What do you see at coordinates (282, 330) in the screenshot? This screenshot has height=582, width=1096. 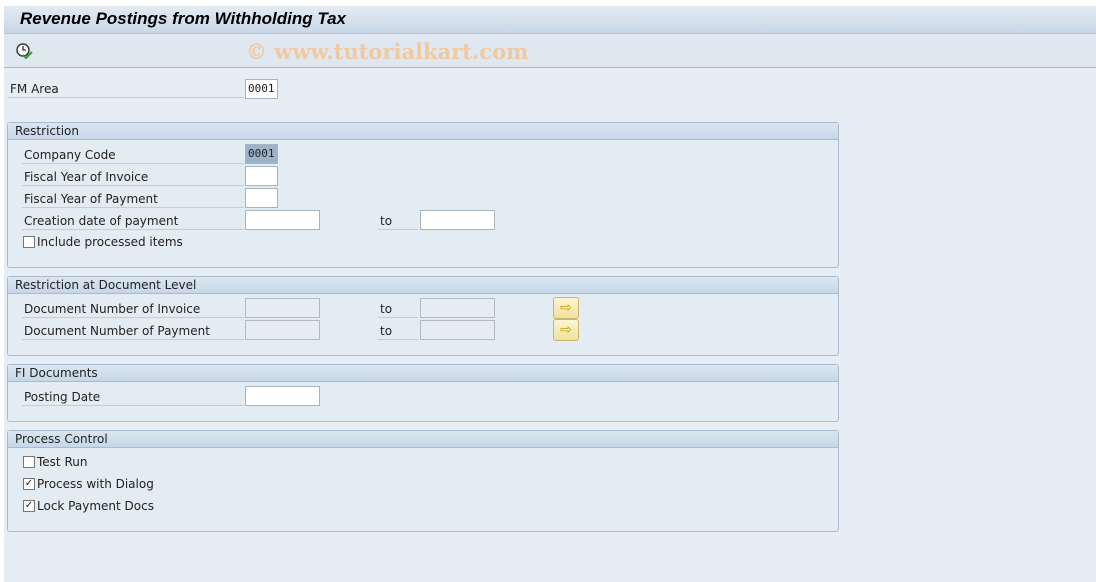 I see `payment-doc-from-input` at bounding box center [282, 330].